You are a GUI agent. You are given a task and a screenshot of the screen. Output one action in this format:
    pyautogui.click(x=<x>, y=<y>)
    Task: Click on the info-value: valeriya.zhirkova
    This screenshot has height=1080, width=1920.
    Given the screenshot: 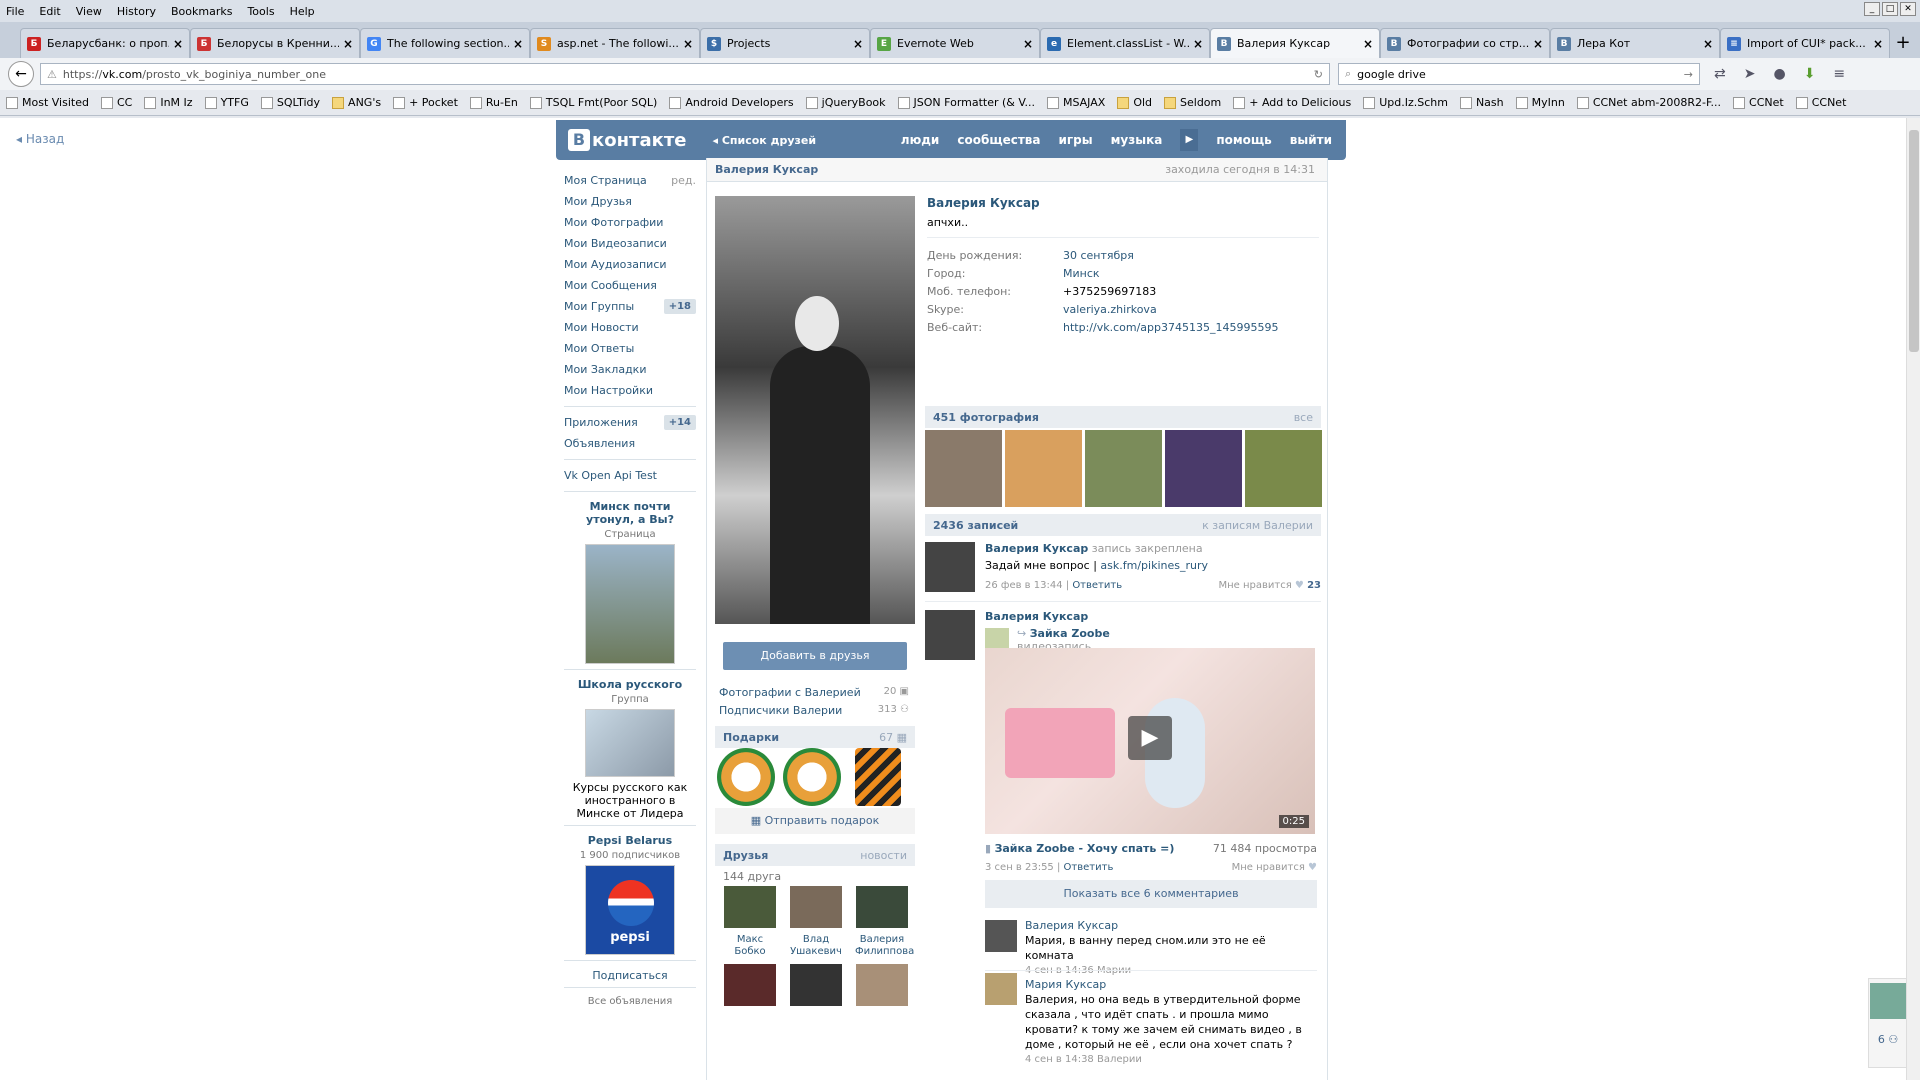 What is the action you would take?
    pyautogui.click(x=1110, y=309)
    